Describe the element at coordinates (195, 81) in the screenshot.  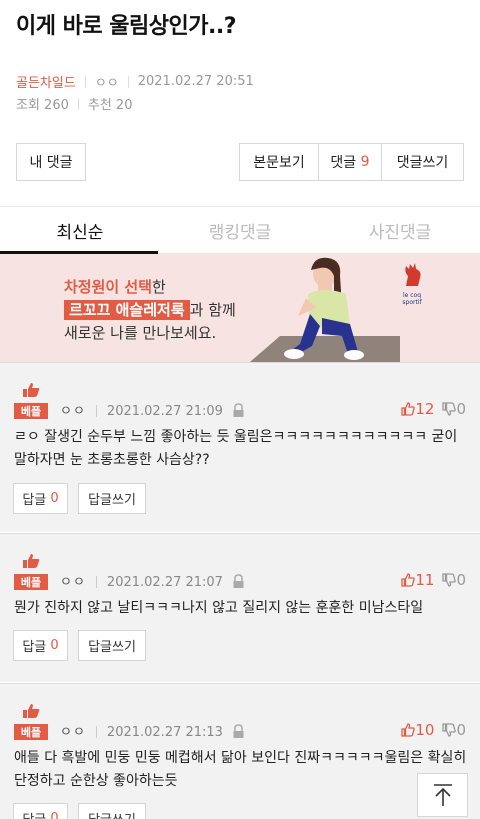
I see `post-datetime: 2021.02.27 20:51` at that location.